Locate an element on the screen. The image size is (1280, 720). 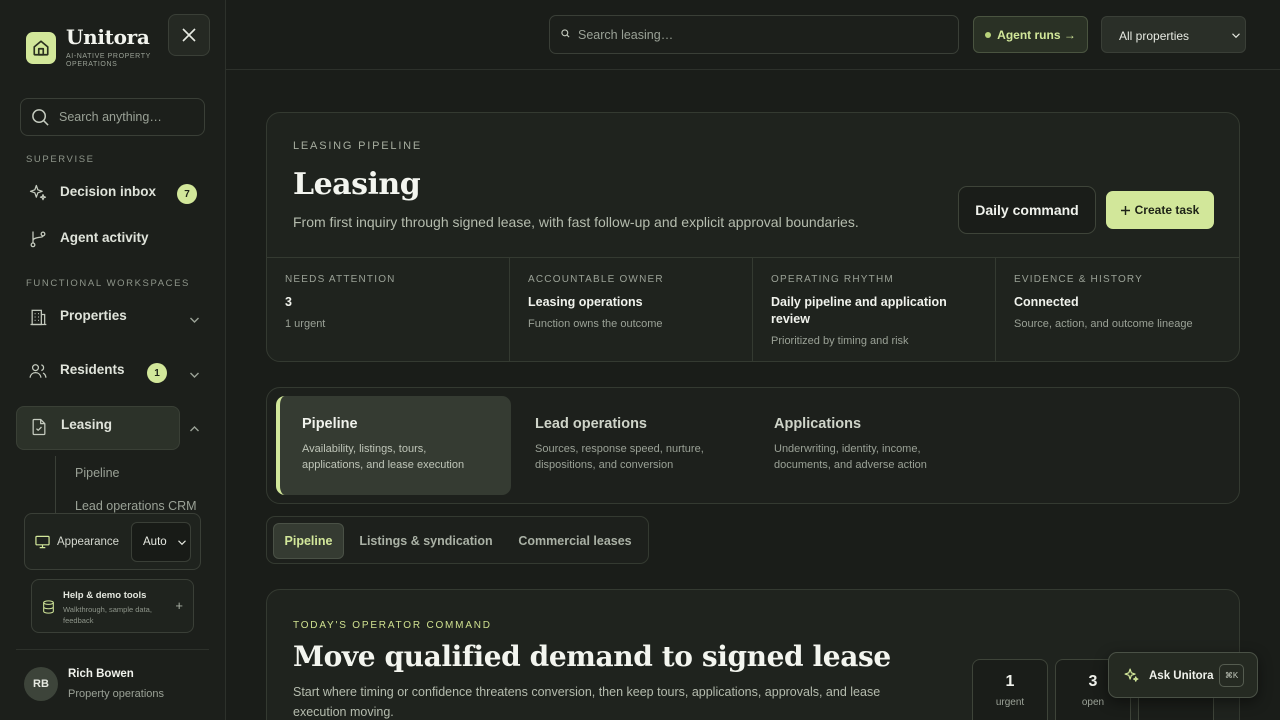
plus-icon is located at coordinates (1125, 210).